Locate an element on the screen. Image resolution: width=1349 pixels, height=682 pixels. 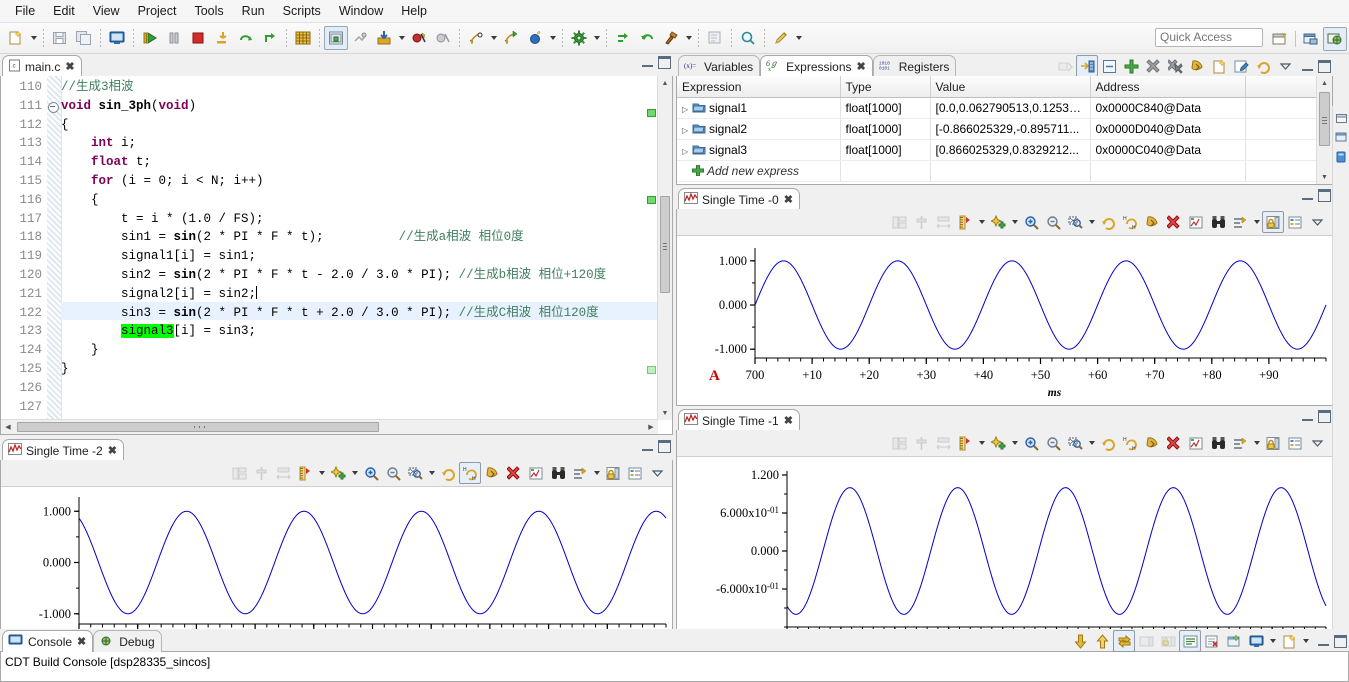
variables-fastview-icon is located at coordinates (1341, 136).